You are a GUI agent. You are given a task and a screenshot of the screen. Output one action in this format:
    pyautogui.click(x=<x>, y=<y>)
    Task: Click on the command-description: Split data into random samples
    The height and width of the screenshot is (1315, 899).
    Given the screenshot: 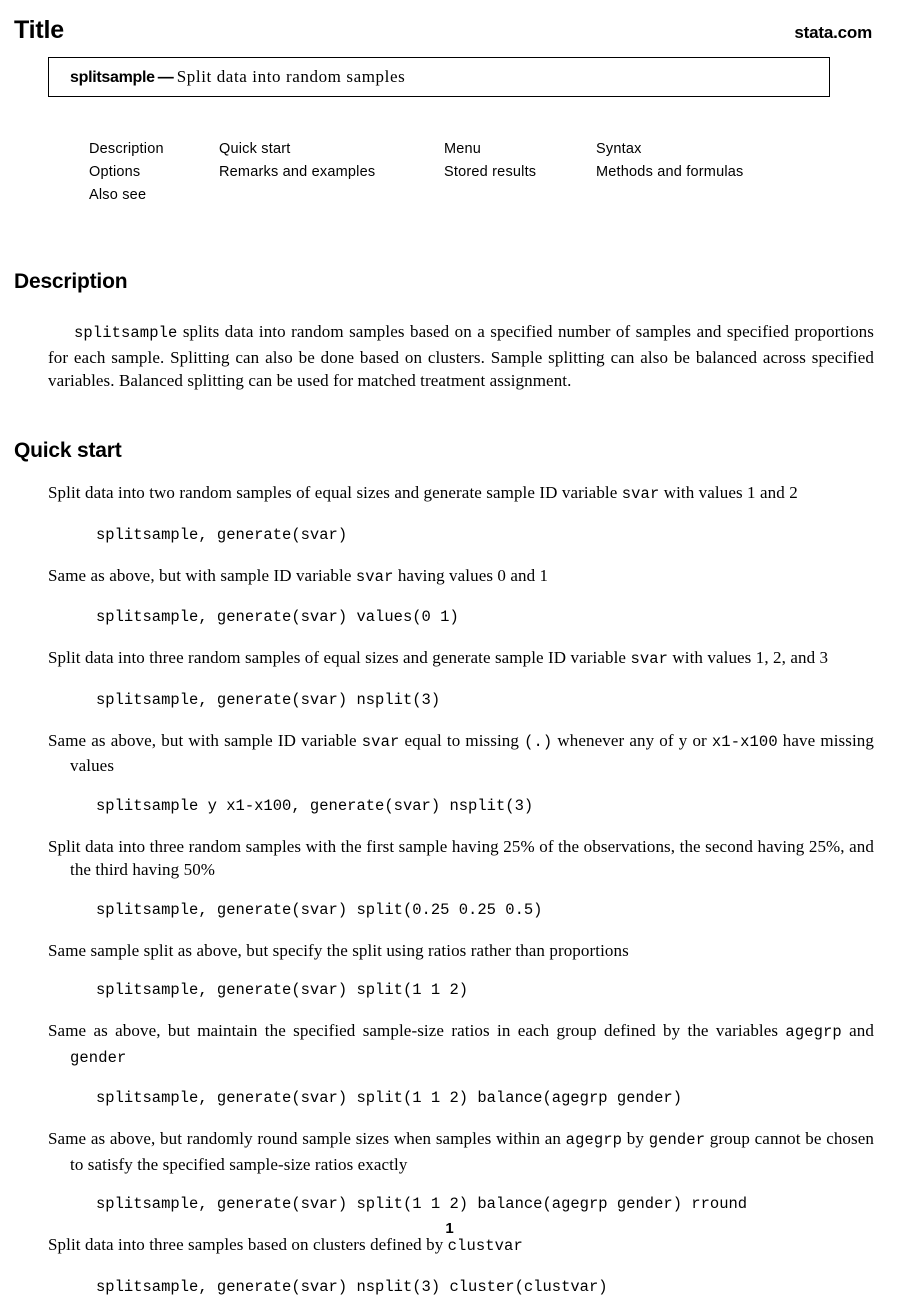 What is the action you would take?
    pyautogui.click(x=291, y=76)
    